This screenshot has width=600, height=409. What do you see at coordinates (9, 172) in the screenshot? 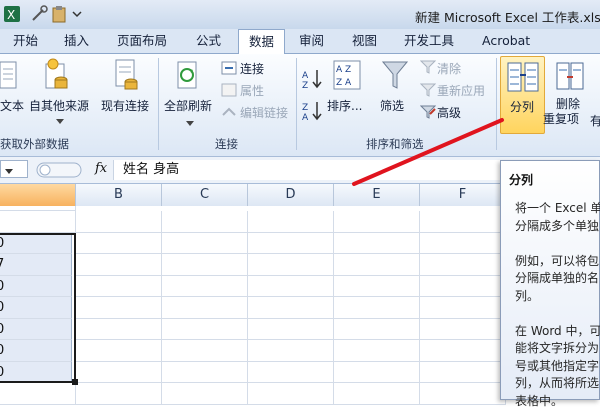
I see `name-box-dropdown-icon` at bounding box center [9, 172].